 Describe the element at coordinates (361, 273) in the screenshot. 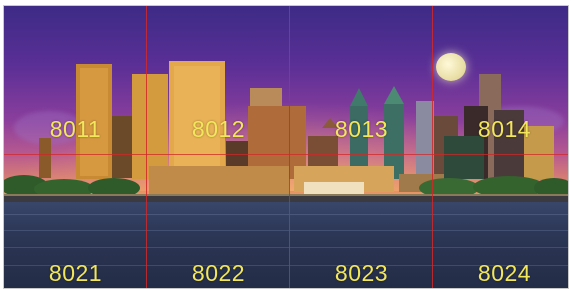

I see `tile-label-8023: 8023` at that location.